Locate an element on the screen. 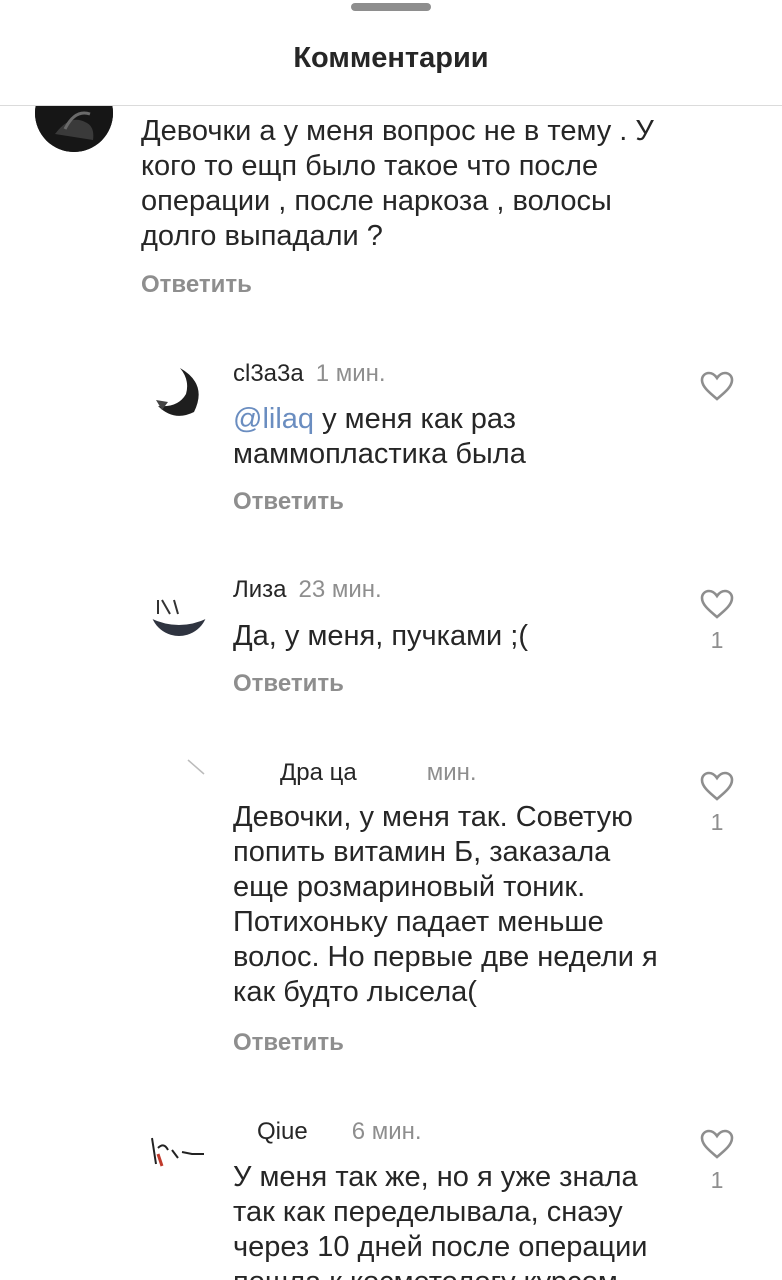 The image size is (782, 1280). like-count: 1 is located at coordinates (717, 1180).